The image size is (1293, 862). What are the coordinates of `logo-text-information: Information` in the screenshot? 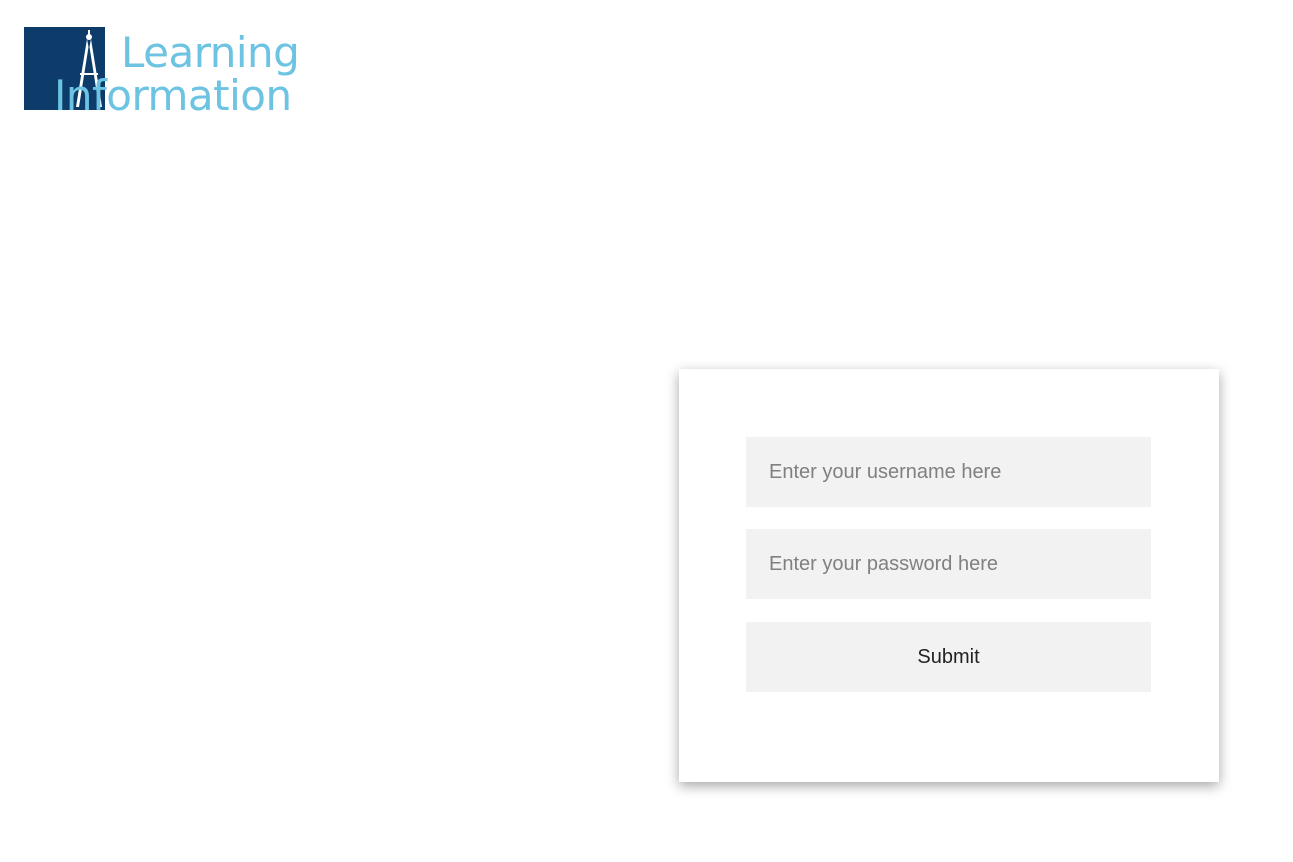 It's located at (173, 95).